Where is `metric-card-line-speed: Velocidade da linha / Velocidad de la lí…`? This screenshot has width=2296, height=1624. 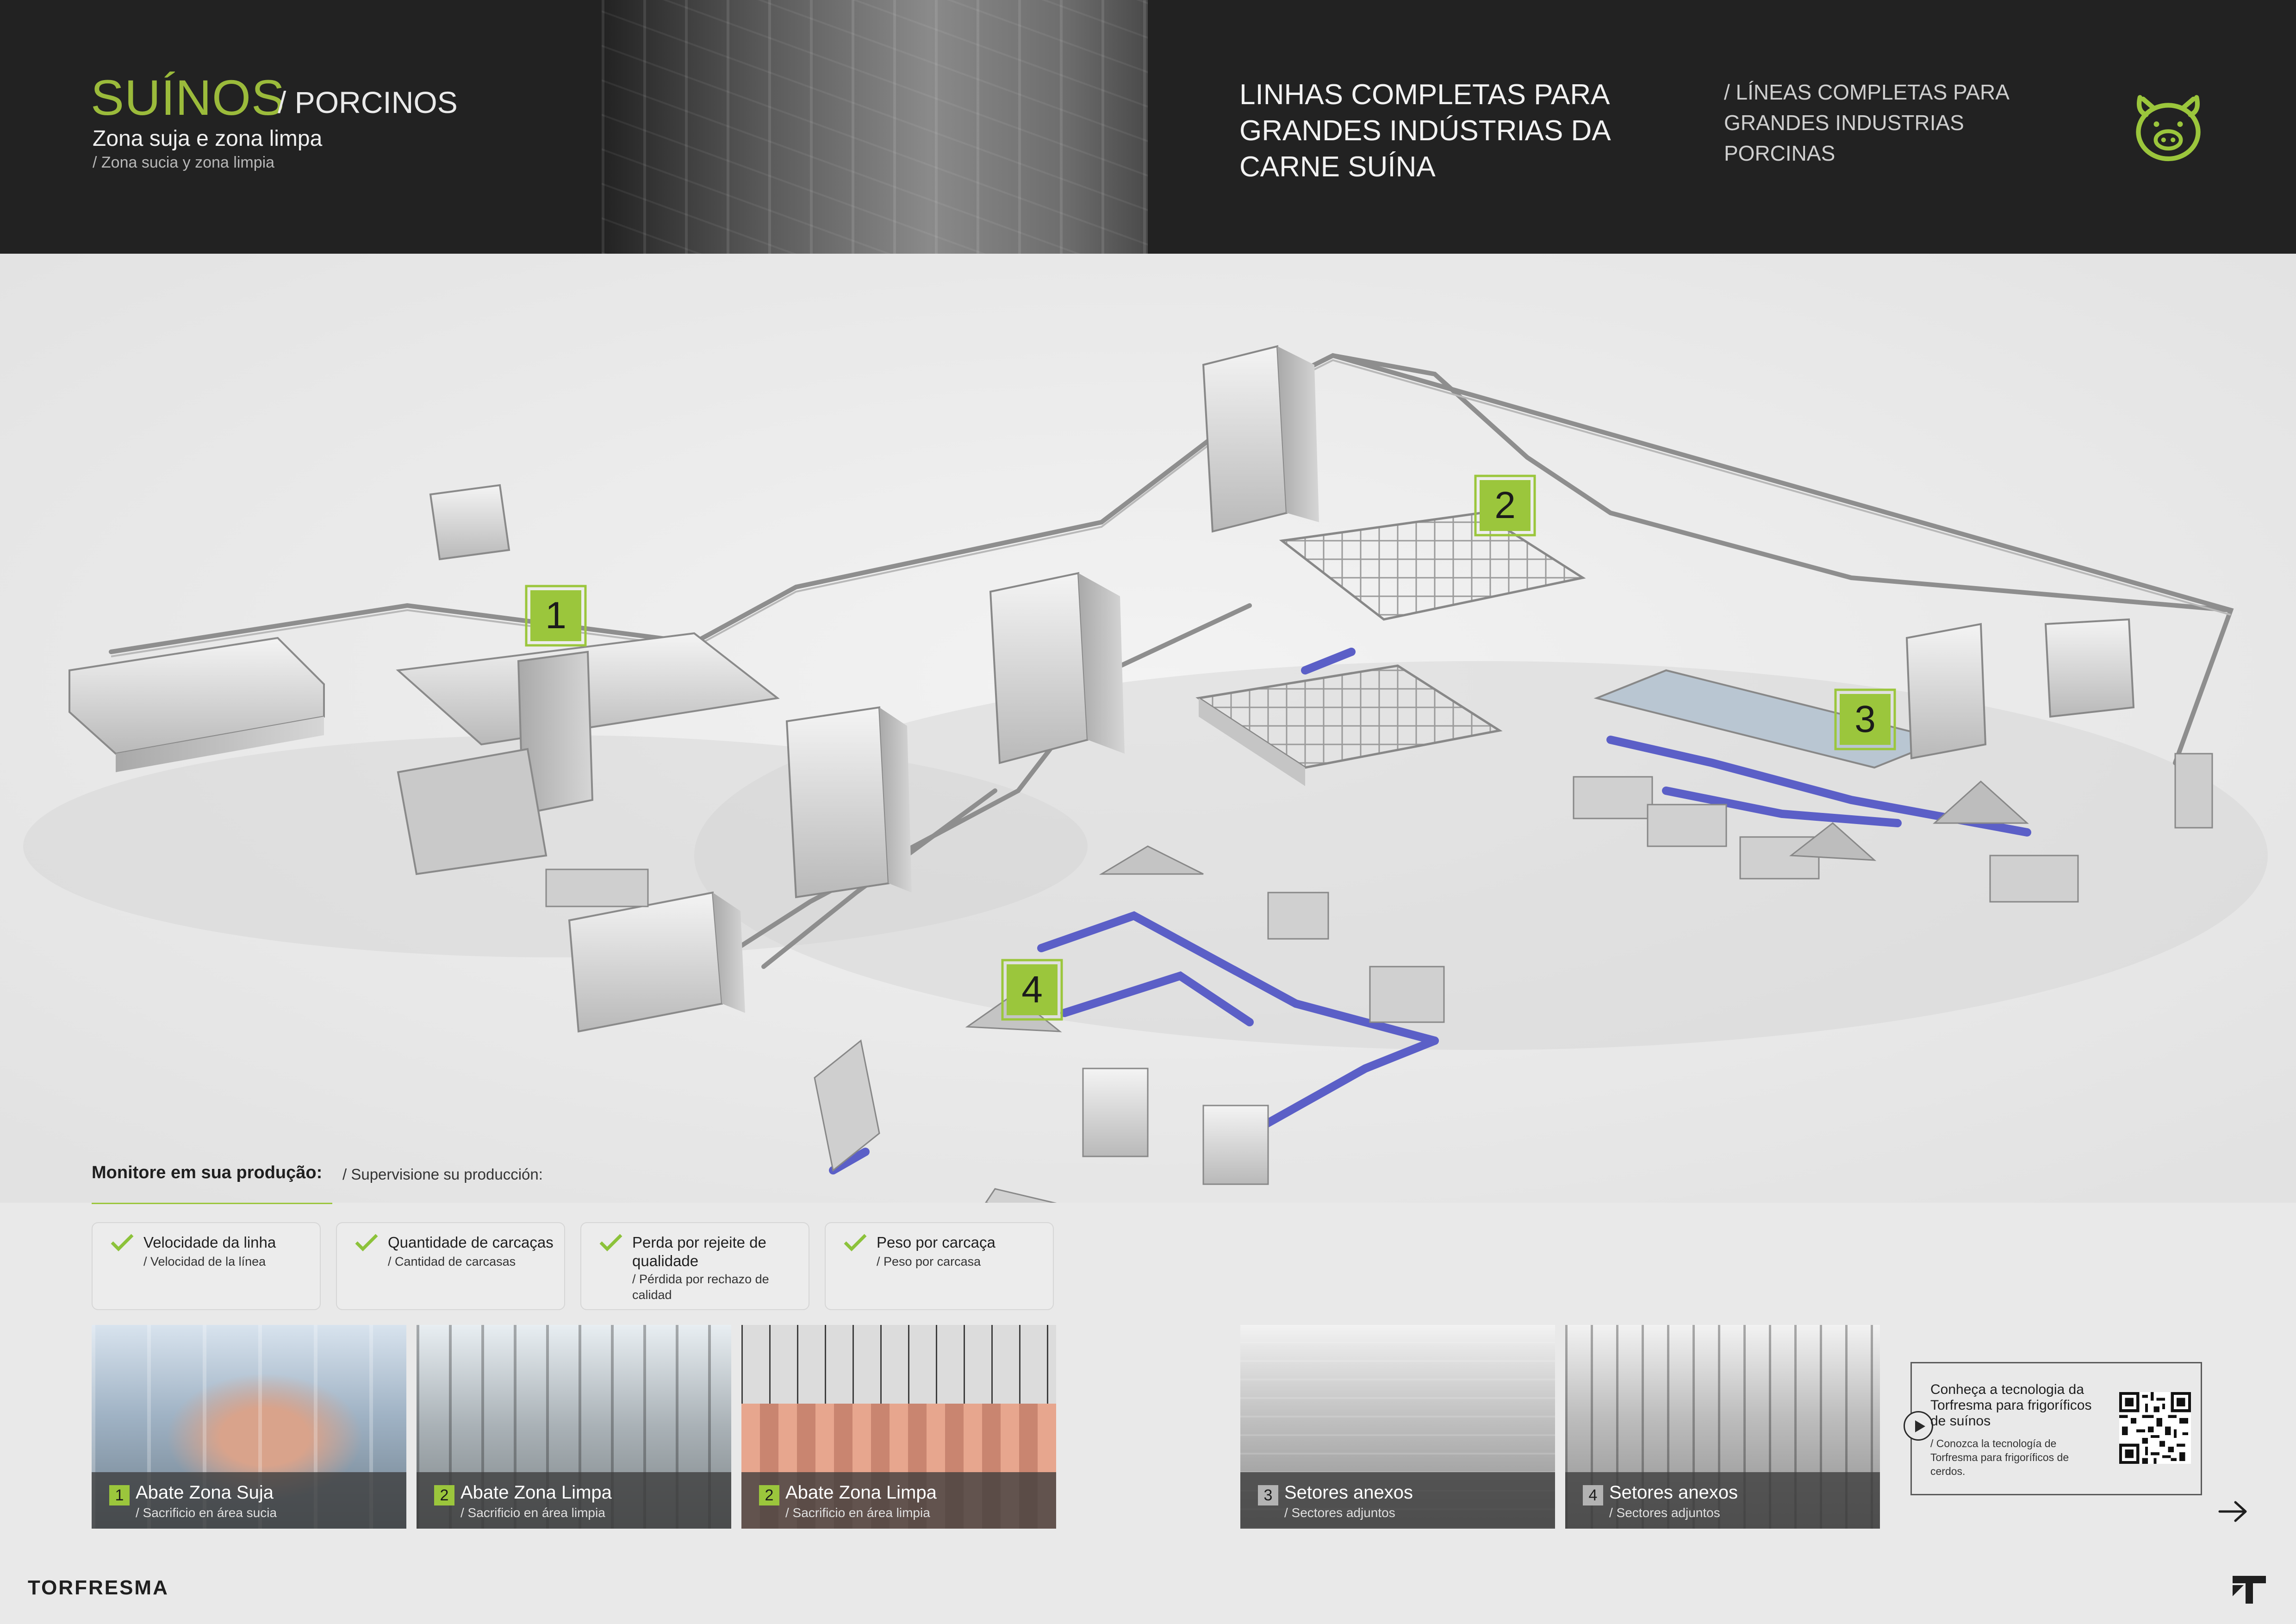
metric-card-line-speed: Velocidade da linha / Velocidad de la lí… is located at coordinates (206, 1266).